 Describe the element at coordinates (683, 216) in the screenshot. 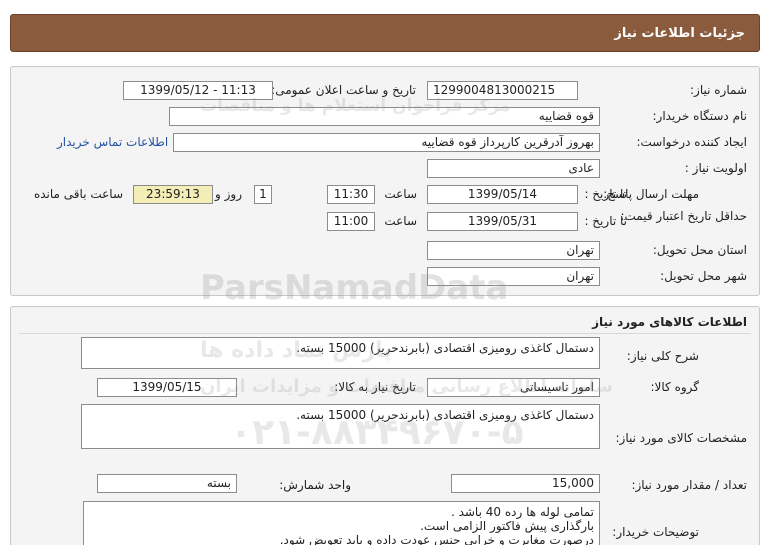

I see `validity-label: حداقل تاریخ اعتبار قیمت:` at that location.